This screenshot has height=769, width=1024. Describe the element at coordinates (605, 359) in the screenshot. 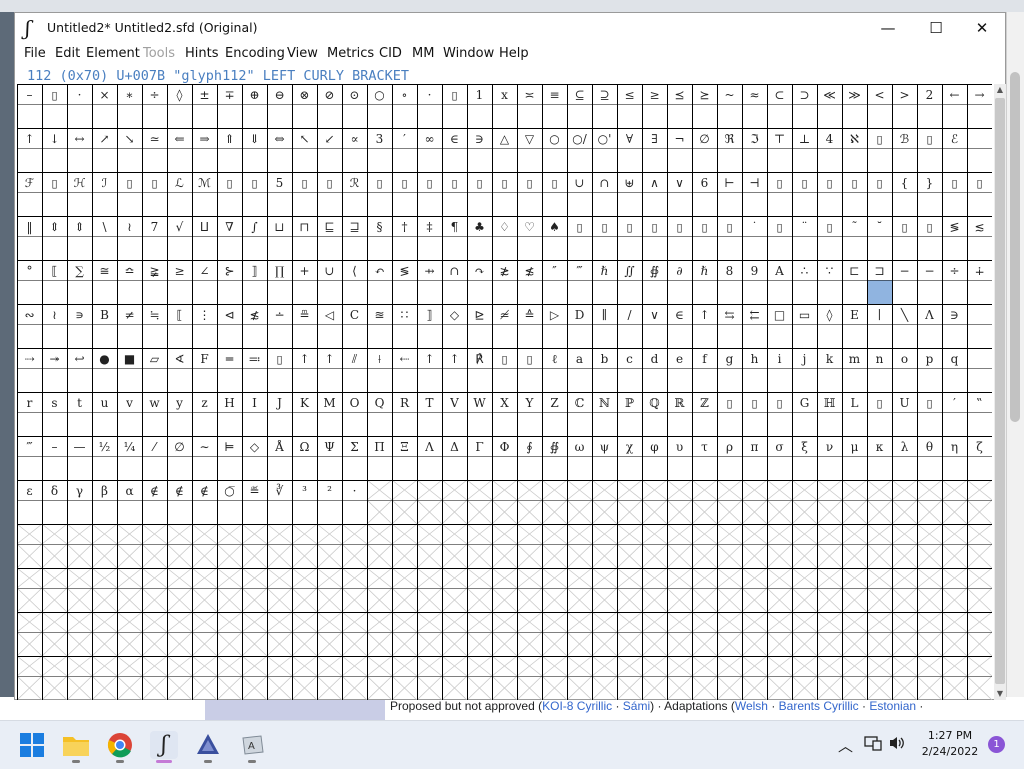

I see `glyph-cell-label: b` at that location.